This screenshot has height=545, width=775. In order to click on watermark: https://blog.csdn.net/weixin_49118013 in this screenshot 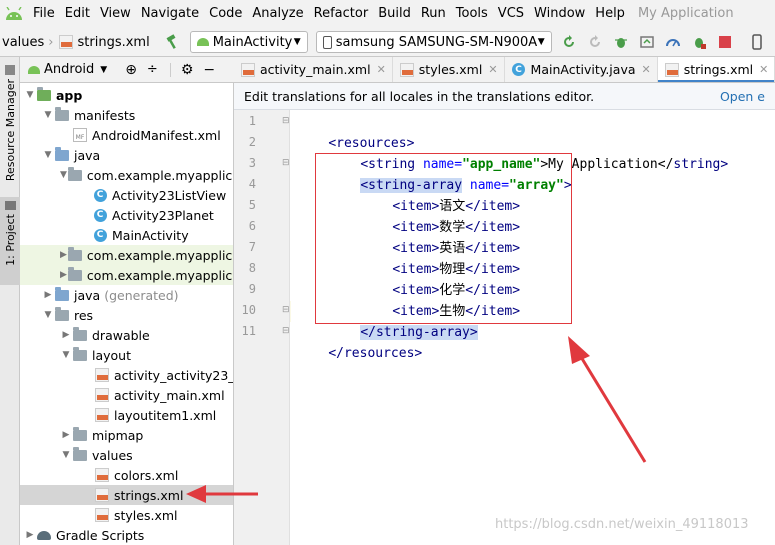, I will do `click(622, 524)`.